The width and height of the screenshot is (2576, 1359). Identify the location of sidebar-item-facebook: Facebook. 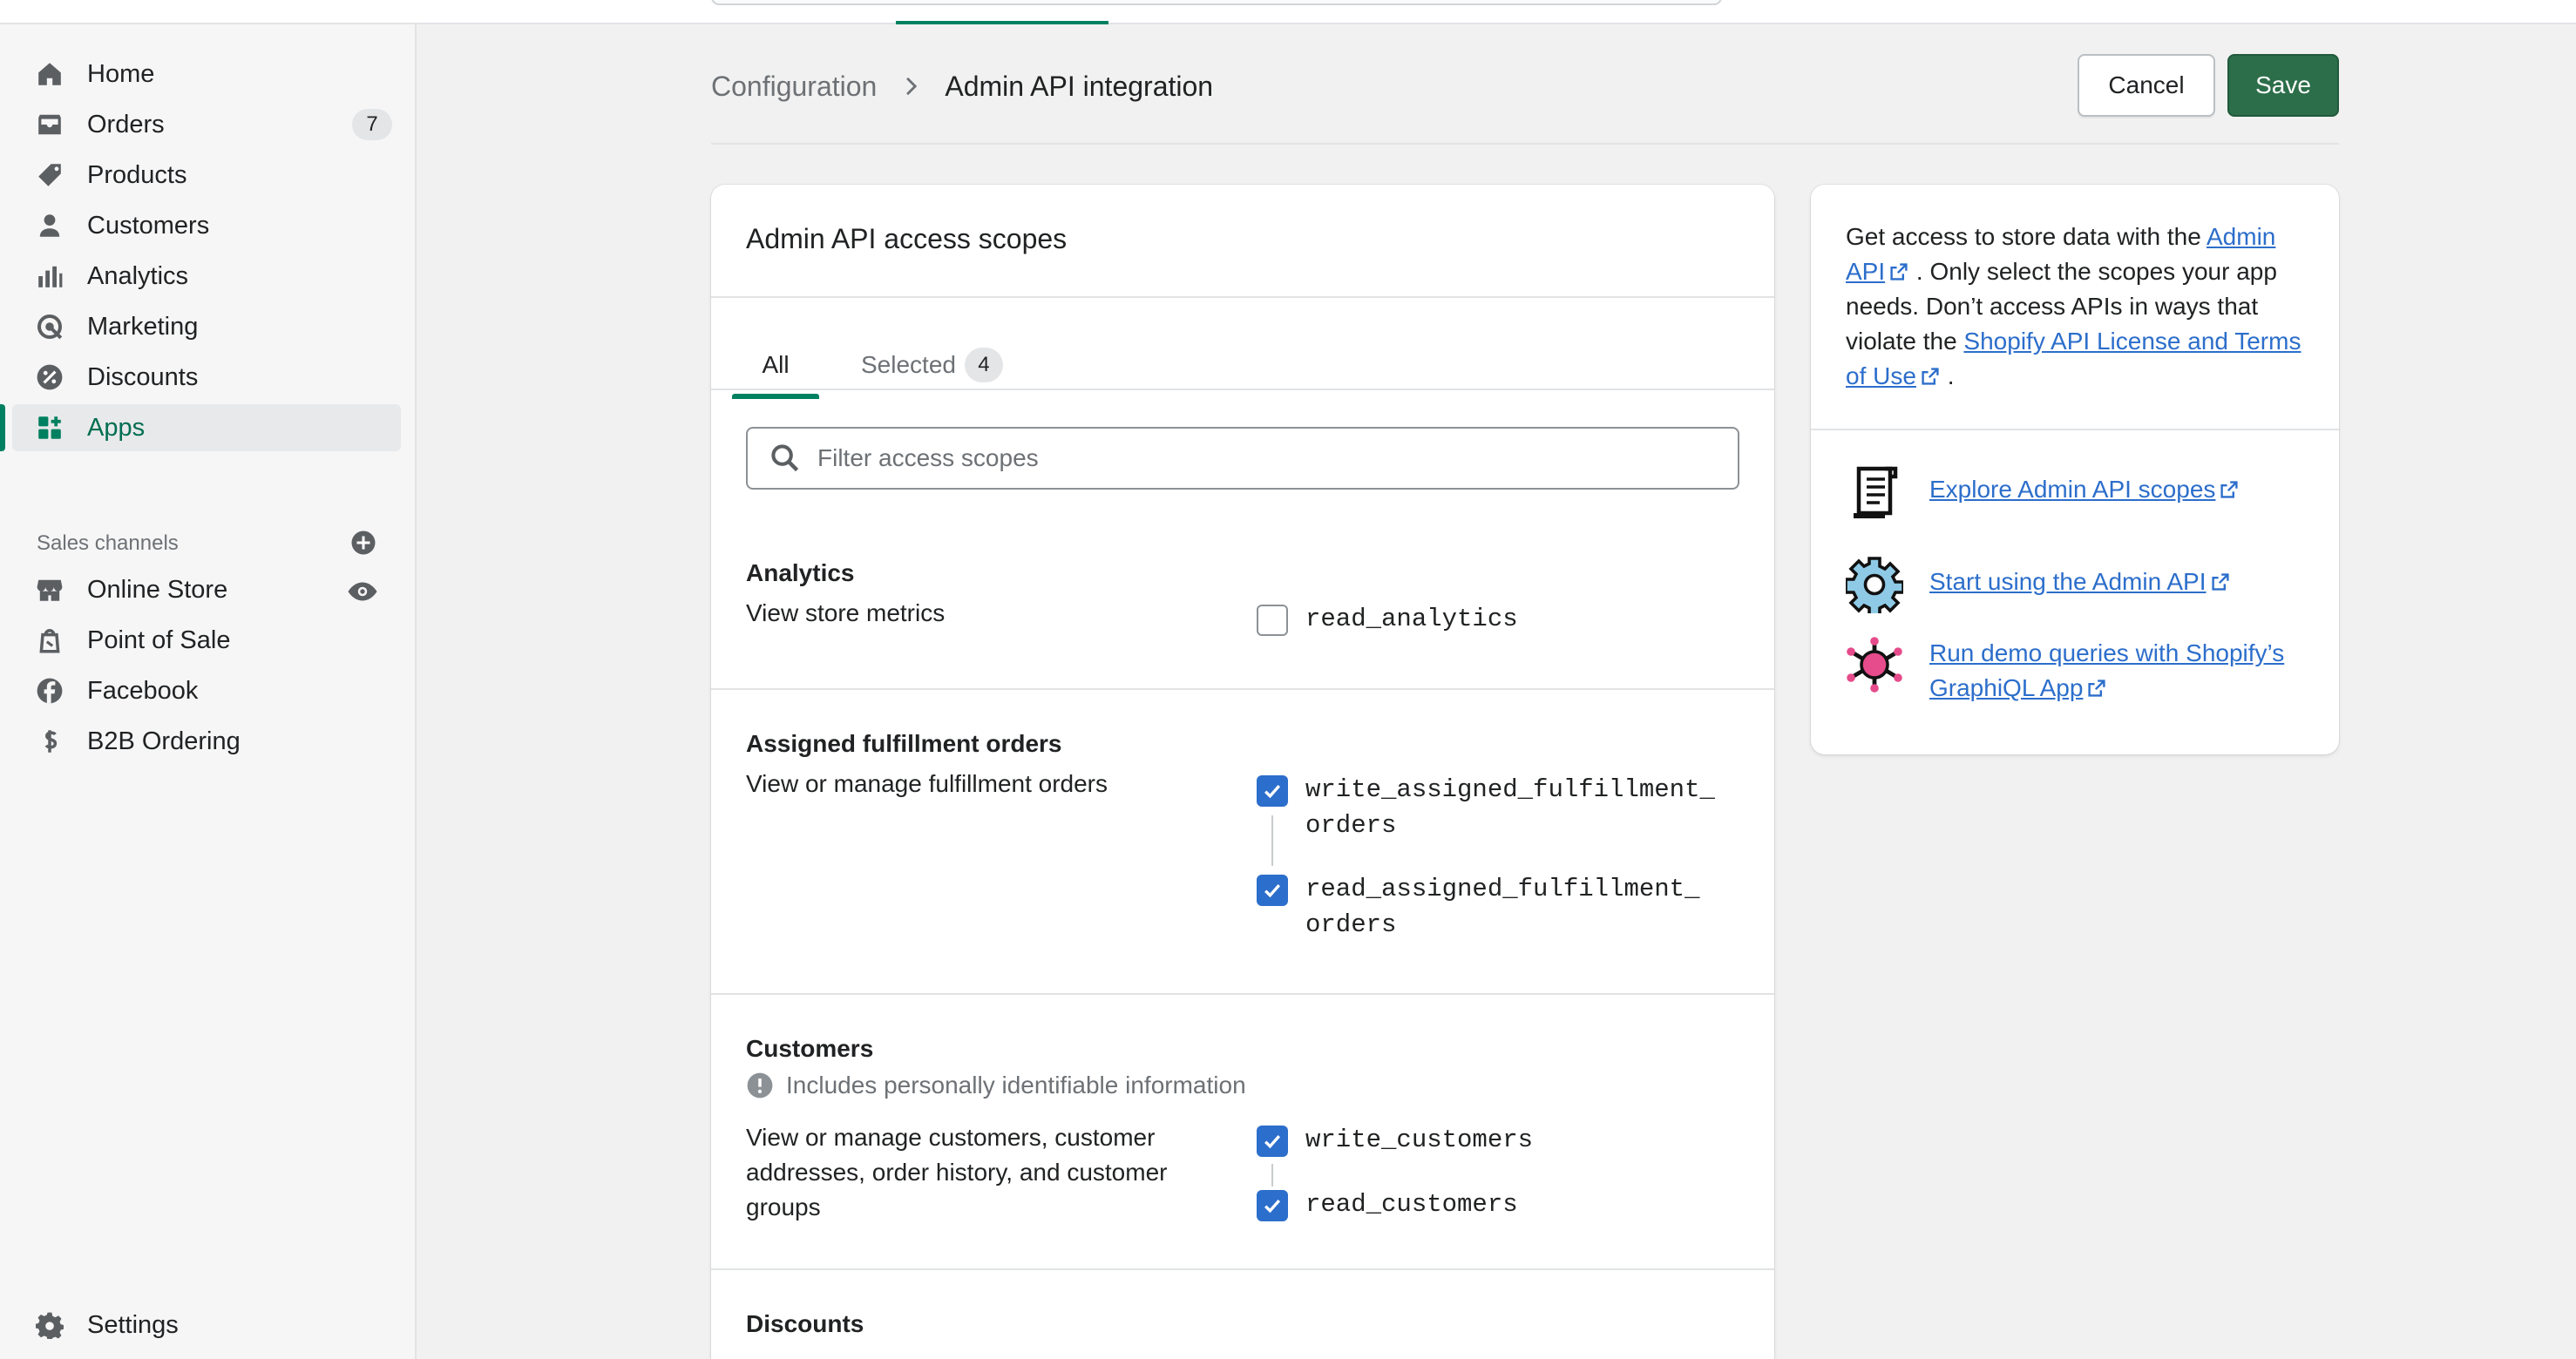
(207, 690).